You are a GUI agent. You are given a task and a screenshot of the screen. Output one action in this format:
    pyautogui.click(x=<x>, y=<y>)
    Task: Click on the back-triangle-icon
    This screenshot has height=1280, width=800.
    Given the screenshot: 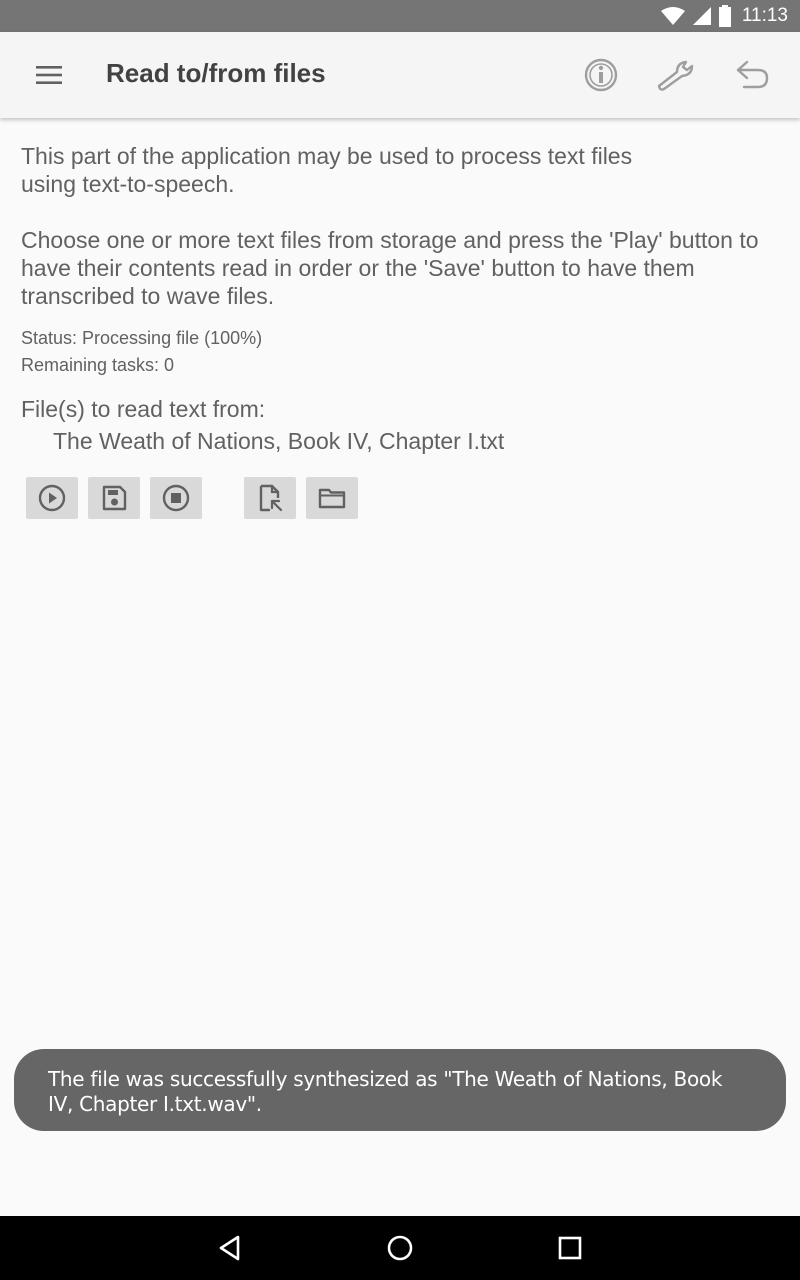 What is the action you would take?
    pyautogui.click(x=229, y=1248)
    